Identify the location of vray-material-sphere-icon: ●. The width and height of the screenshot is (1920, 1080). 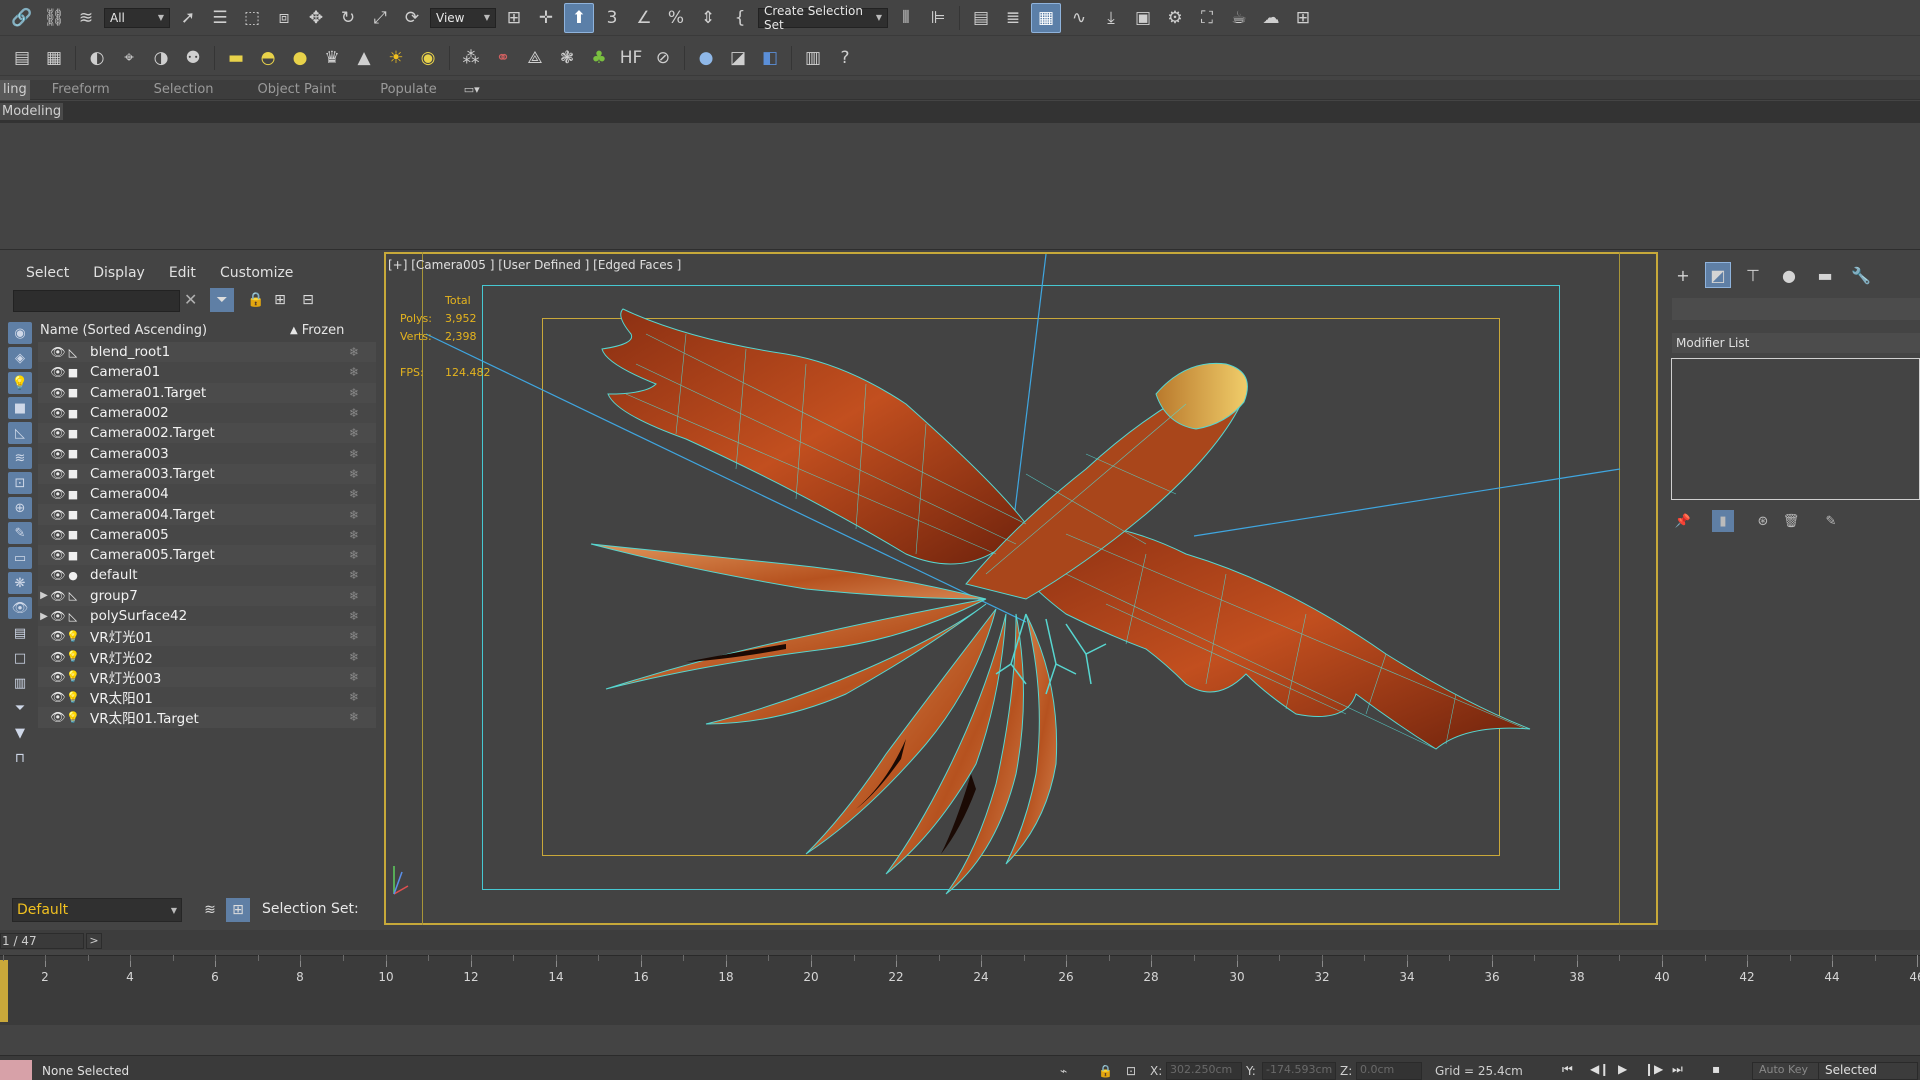
(706, 58).